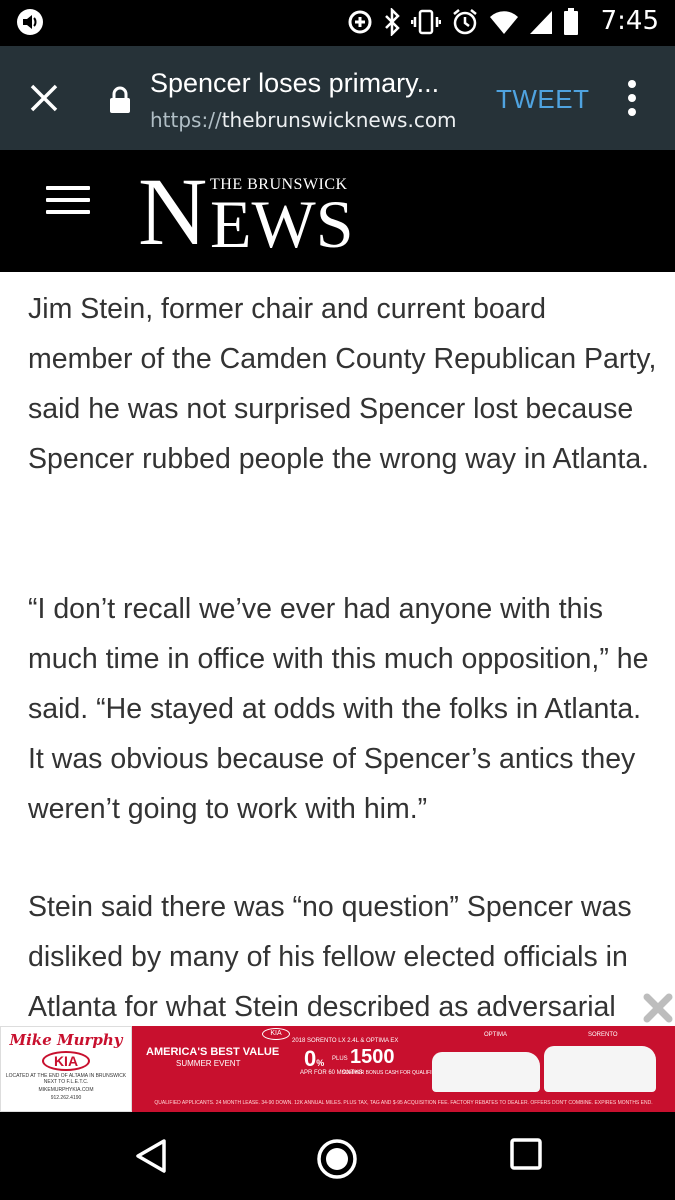 The image size is (675, 1200). What do you see at coordinates (213, 1052) in the screenshot?
I see `ad-headline: AMERICA'S BEST VALUE` at bounding box center [213, 1052].